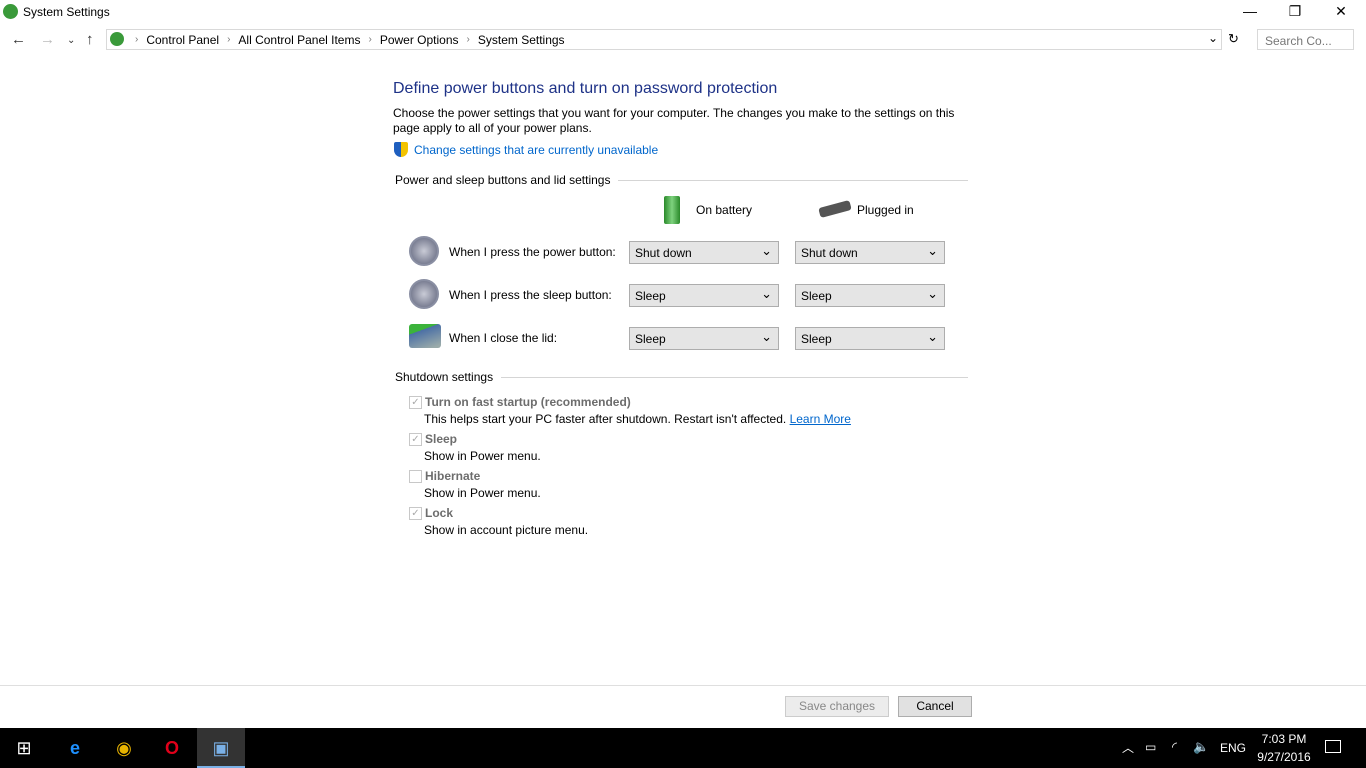 The width and height of the screenshot is (1366, 768). I want to click on shield-icon, so click(401, 149).